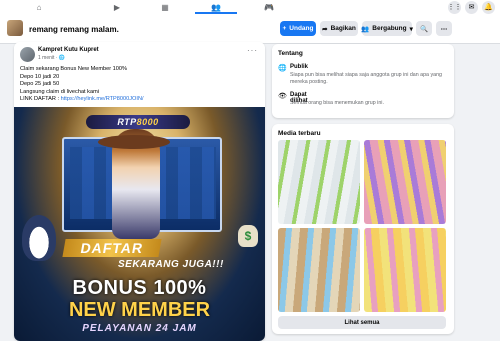  Describe the element at coordinates (299, 133) in the screenshot. I see `media-title: Media terbaru` at that location.